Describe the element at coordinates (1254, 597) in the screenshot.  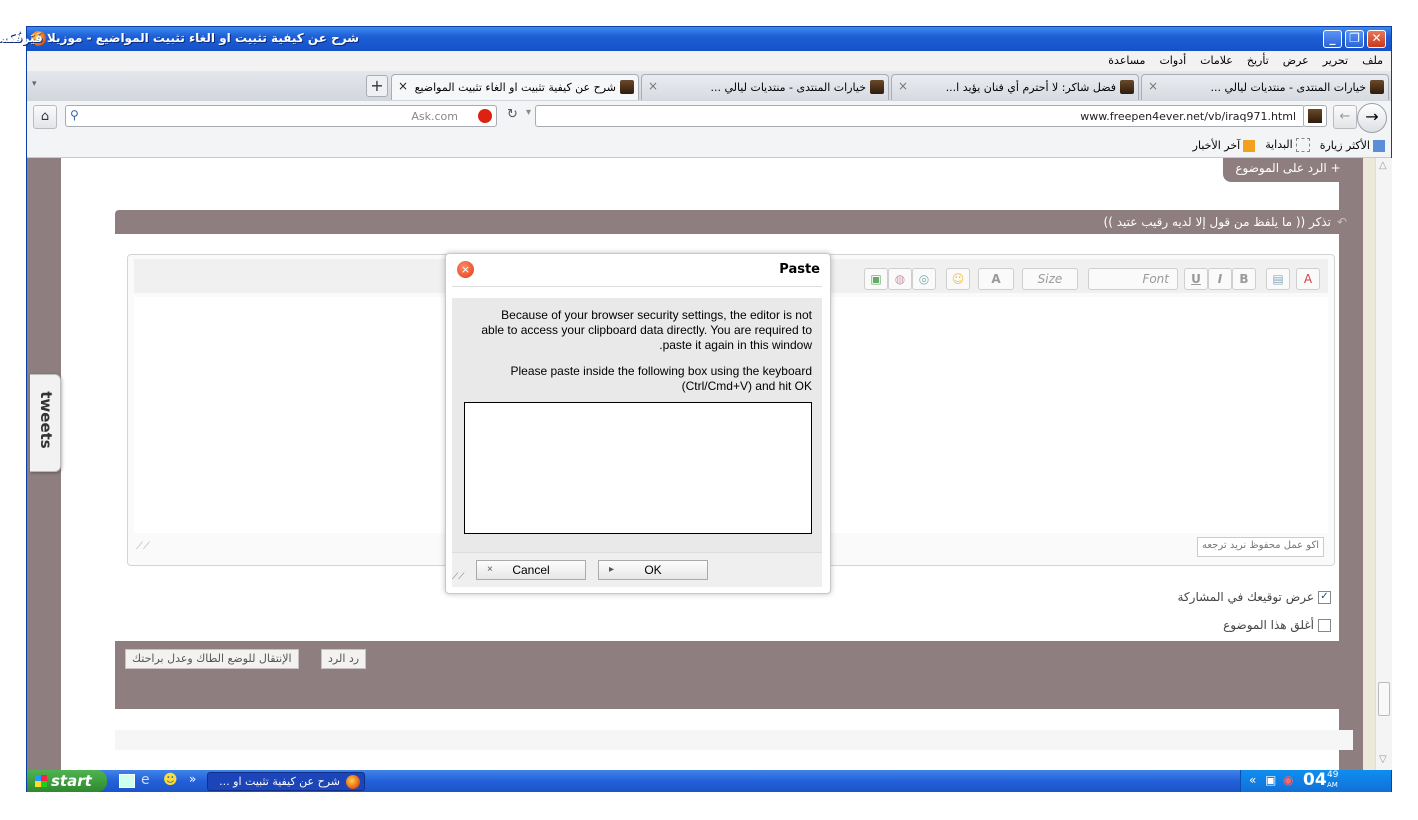
I see `show-signature-option: ✓ عرض توقيعك في المشاركة` at that location.